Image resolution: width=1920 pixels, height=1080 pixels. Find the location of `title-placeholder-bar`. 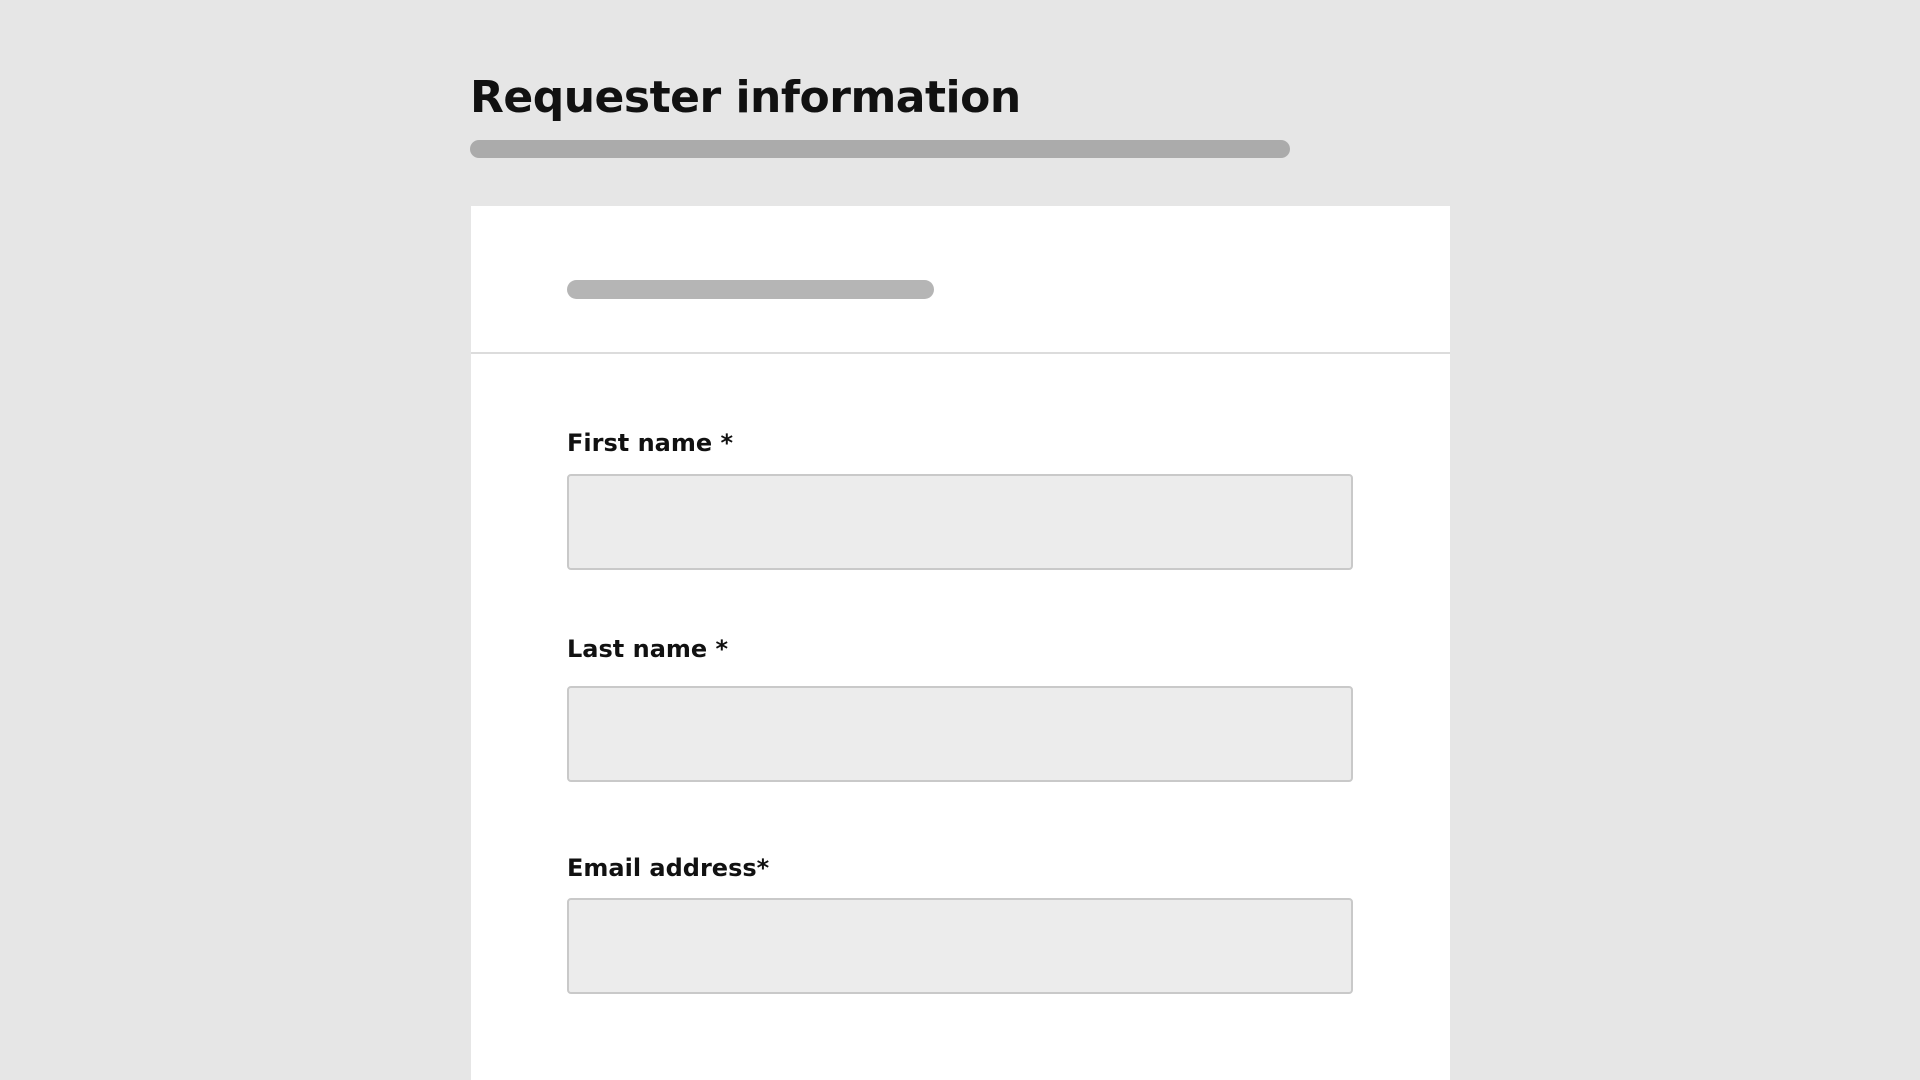

title-placeholder-bar is located at coordinates (880, 149).